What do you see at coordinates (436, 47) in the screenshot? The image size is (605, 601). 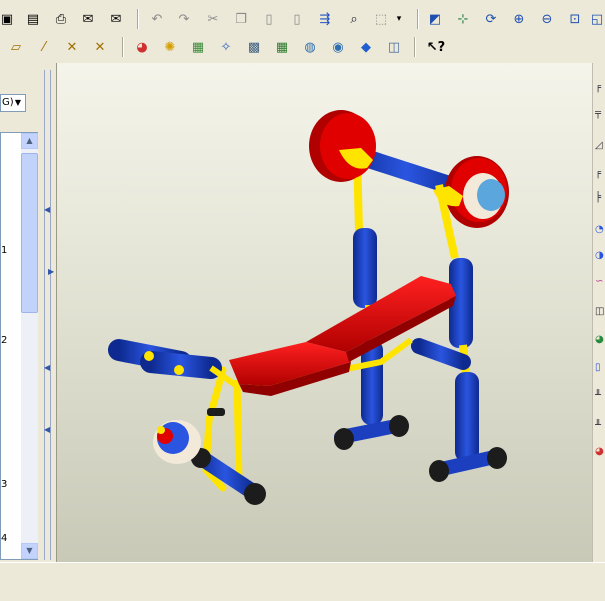 I see `context-help-icon: ↖?` at bounding box center [436, 47].